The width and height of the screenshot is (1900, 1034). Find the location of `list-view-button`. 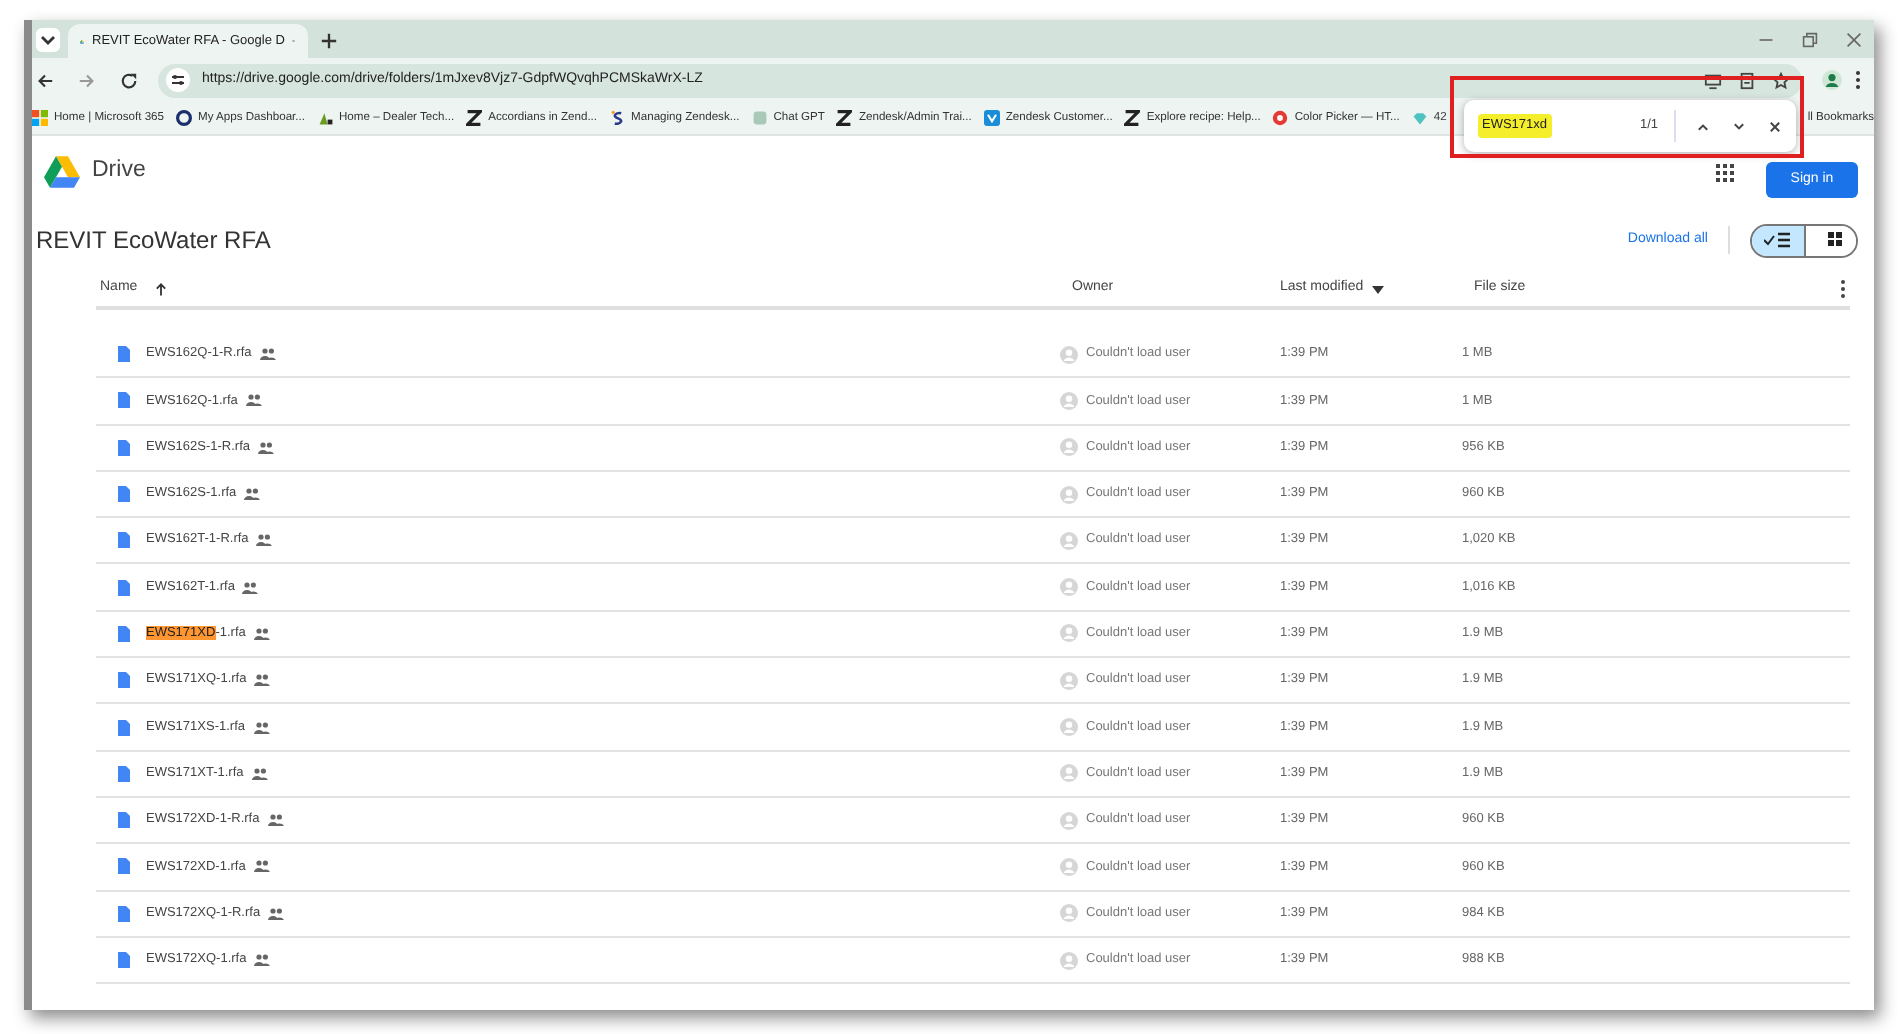

list-view-button is located at coordinates (1778, 240).